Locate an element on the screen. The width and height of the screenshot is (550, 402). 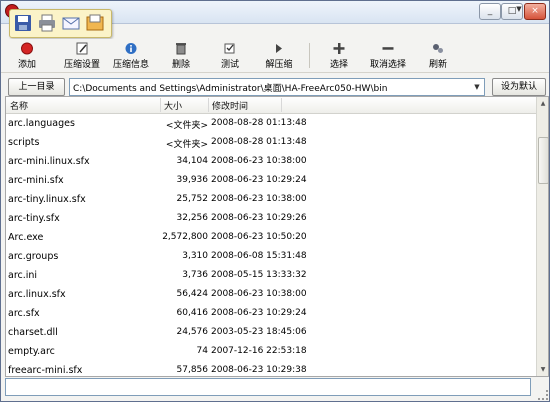
list-item: Arc.exe 2,572,800 2008-06-23 10:50:20 is located at coordinates (271, 237).